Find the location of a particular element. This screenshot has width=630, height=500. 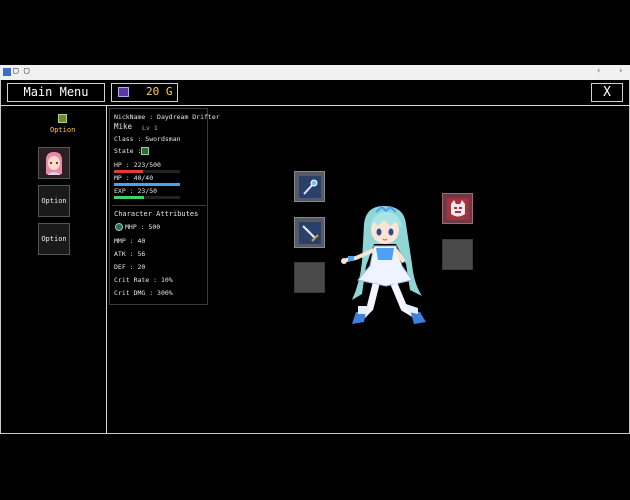

state-text: State : is located at coordinates (128, 151).